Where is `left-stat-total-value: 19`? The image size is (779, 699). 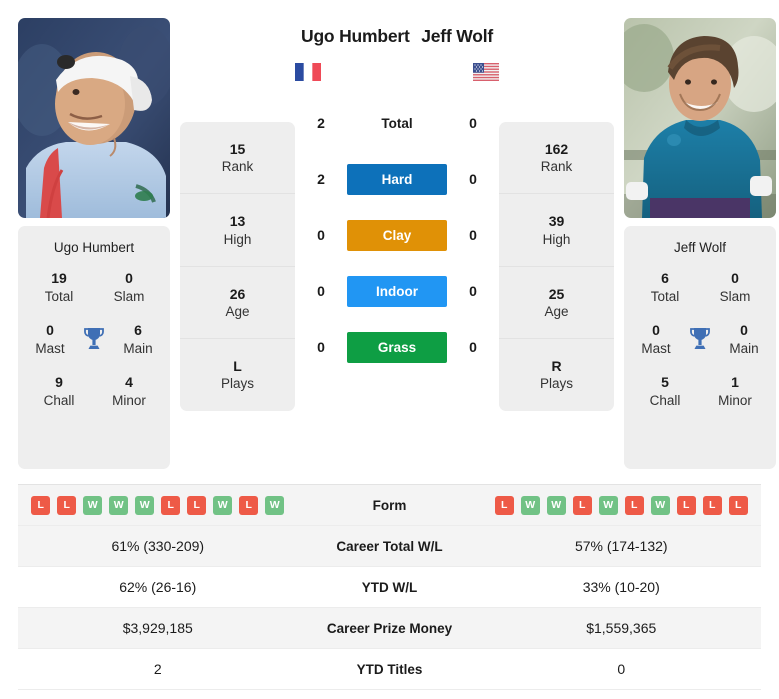
left-stat-total-value: 19 is located at coordinates (59, 278).